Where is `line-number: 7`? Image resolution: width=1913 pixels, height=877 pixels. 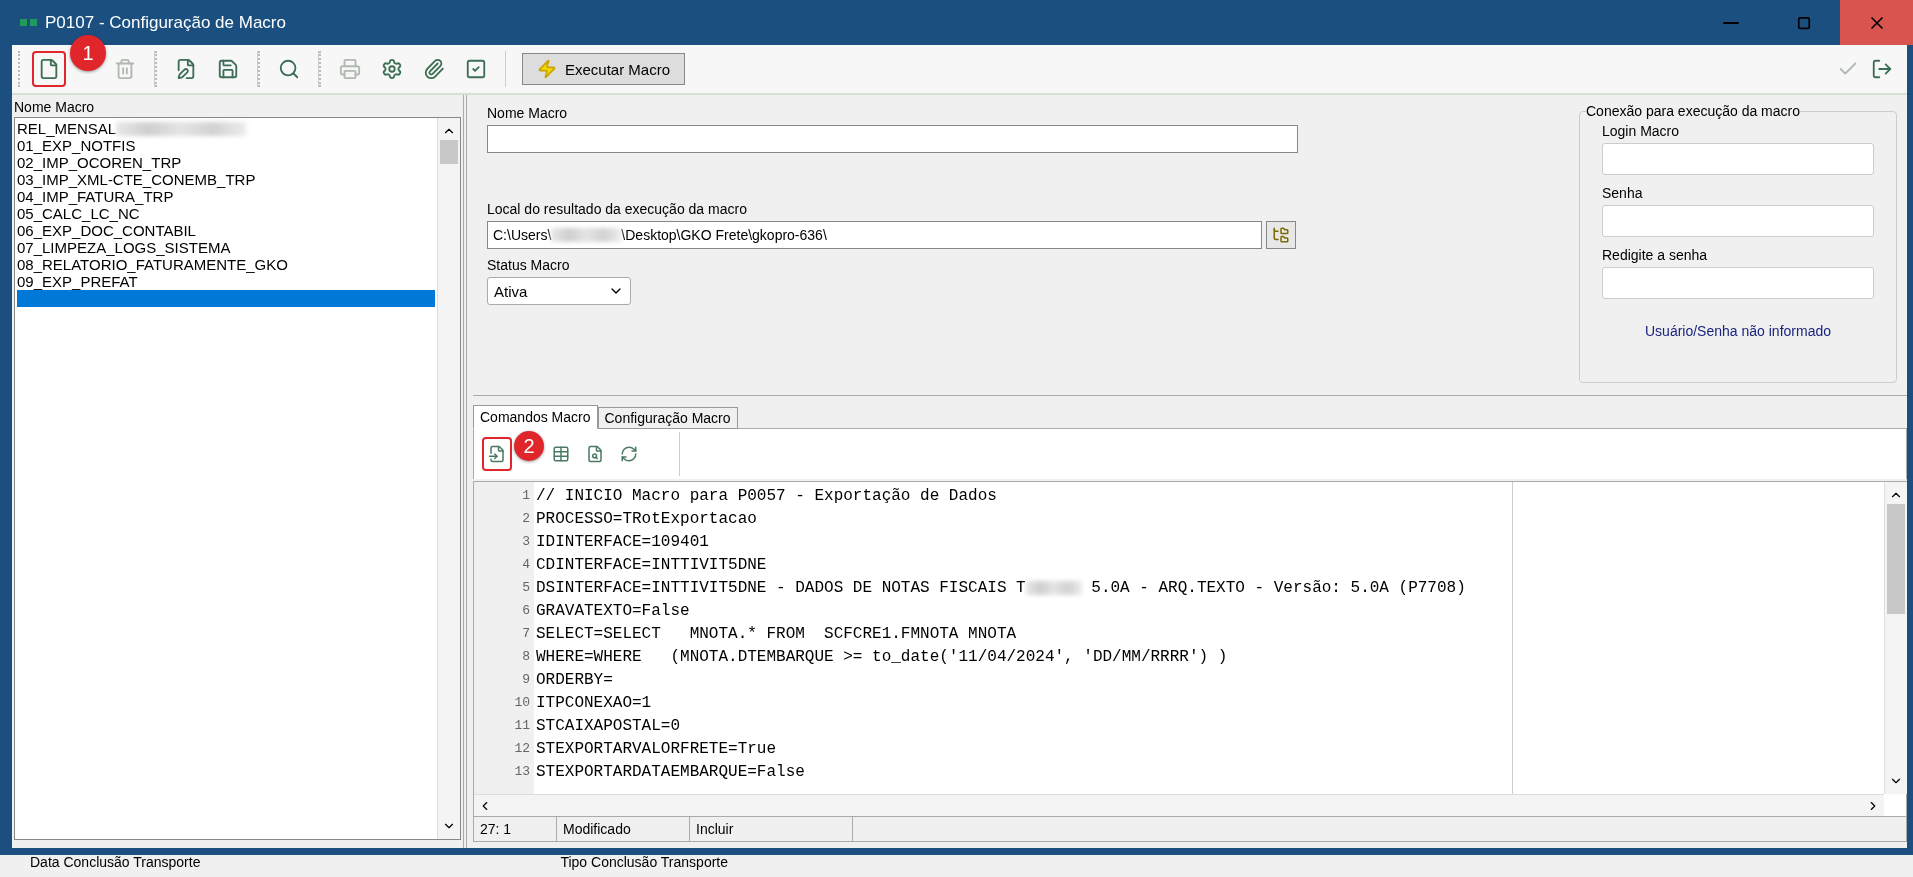
line-number: 7 is located at coordinates (526, 633).